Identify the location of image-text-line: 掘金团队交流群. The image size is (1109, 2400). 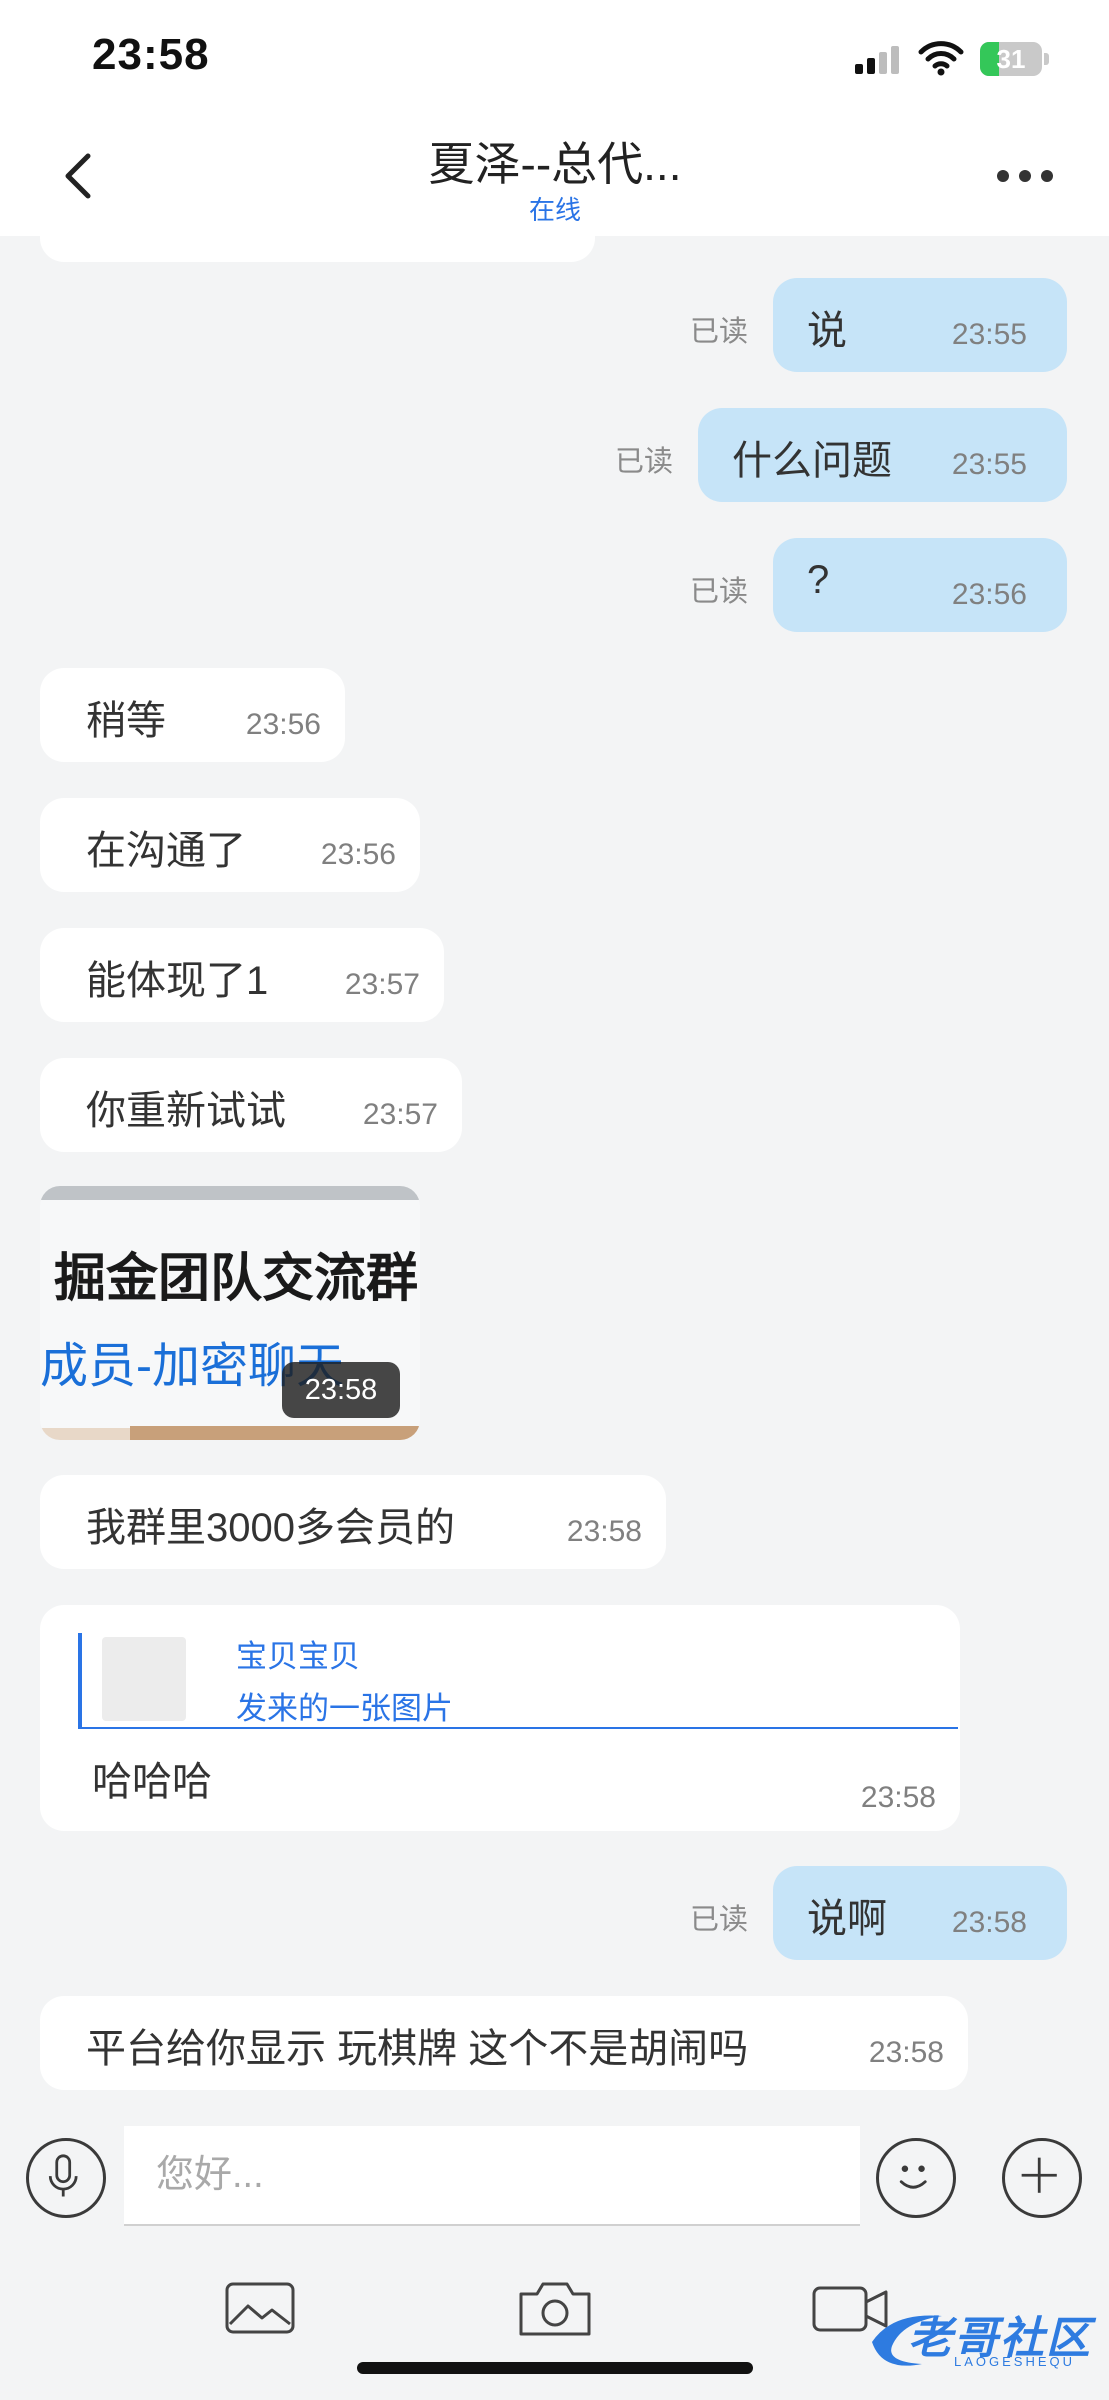
(236, 1279).